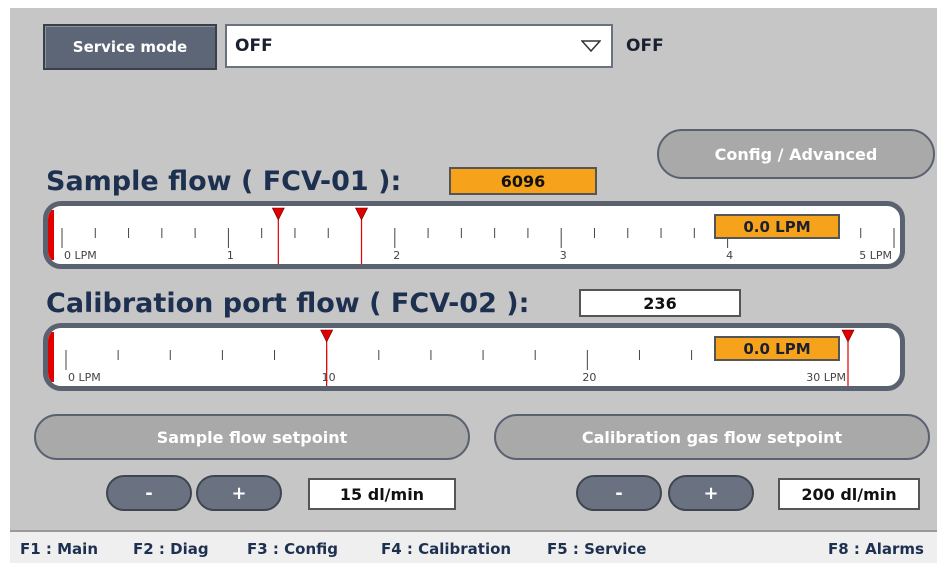 This screenshot has width=937, height=563. Describe the element at coordinates (712, 437) in the screenshot. I see `cal-gas-setpoint-button: Calibration gas flow setpoint` at that location.